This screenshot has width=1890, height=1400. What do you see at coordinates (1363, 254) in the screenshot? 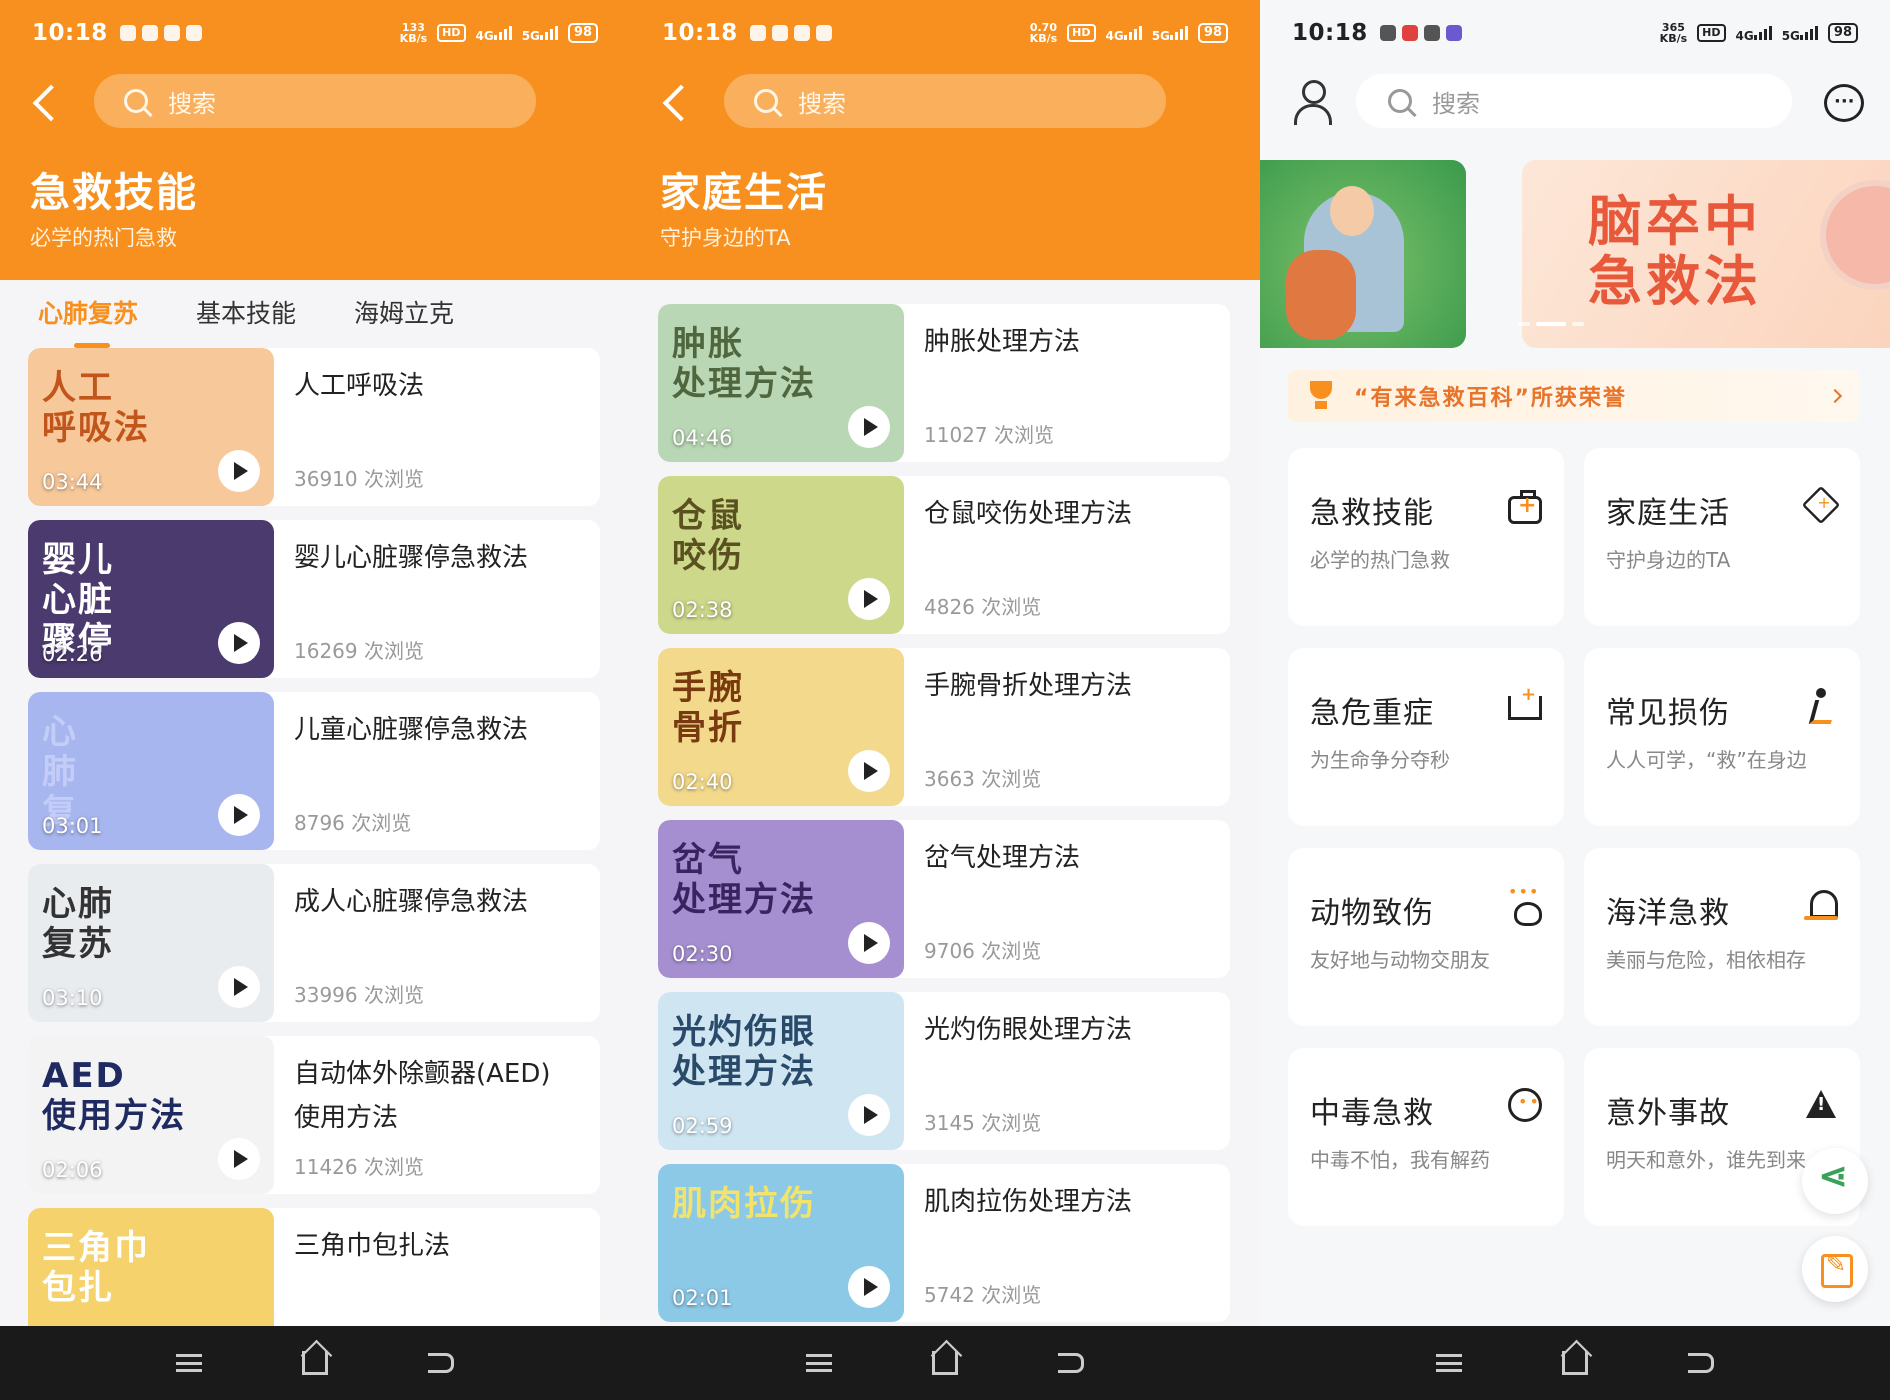
I see `carousel-prev-slide` at bounding box center [1363, 254].